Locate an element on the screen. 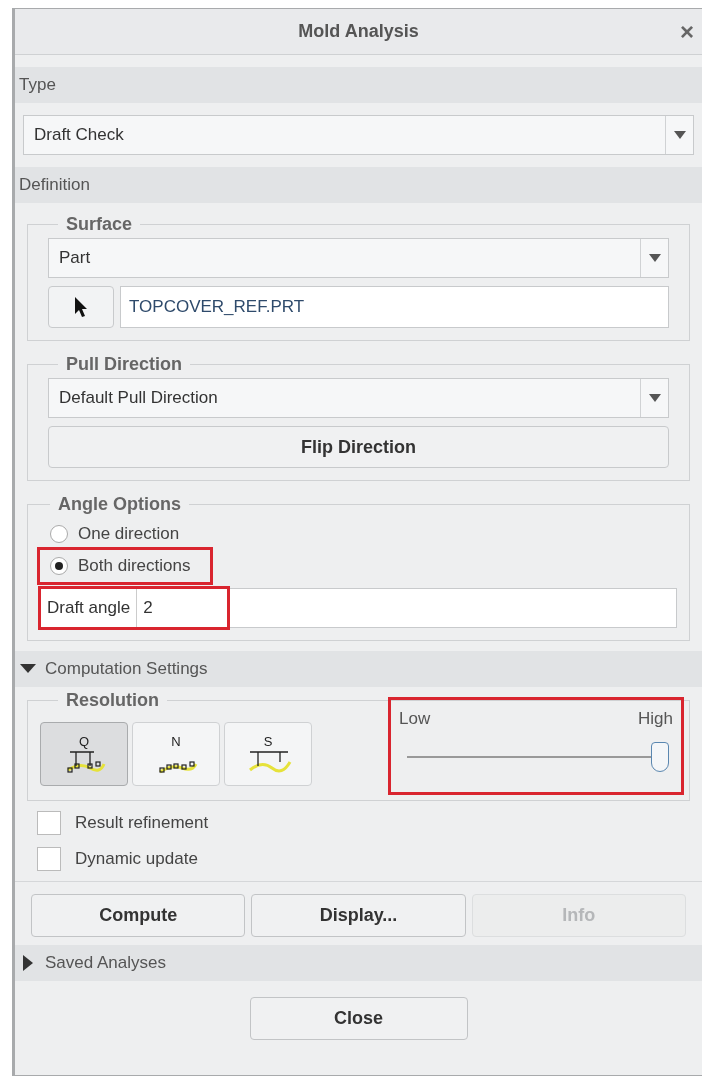 The image size is (702, 1081). window-title: Mold Analysis is located at coordinates (358, 31).